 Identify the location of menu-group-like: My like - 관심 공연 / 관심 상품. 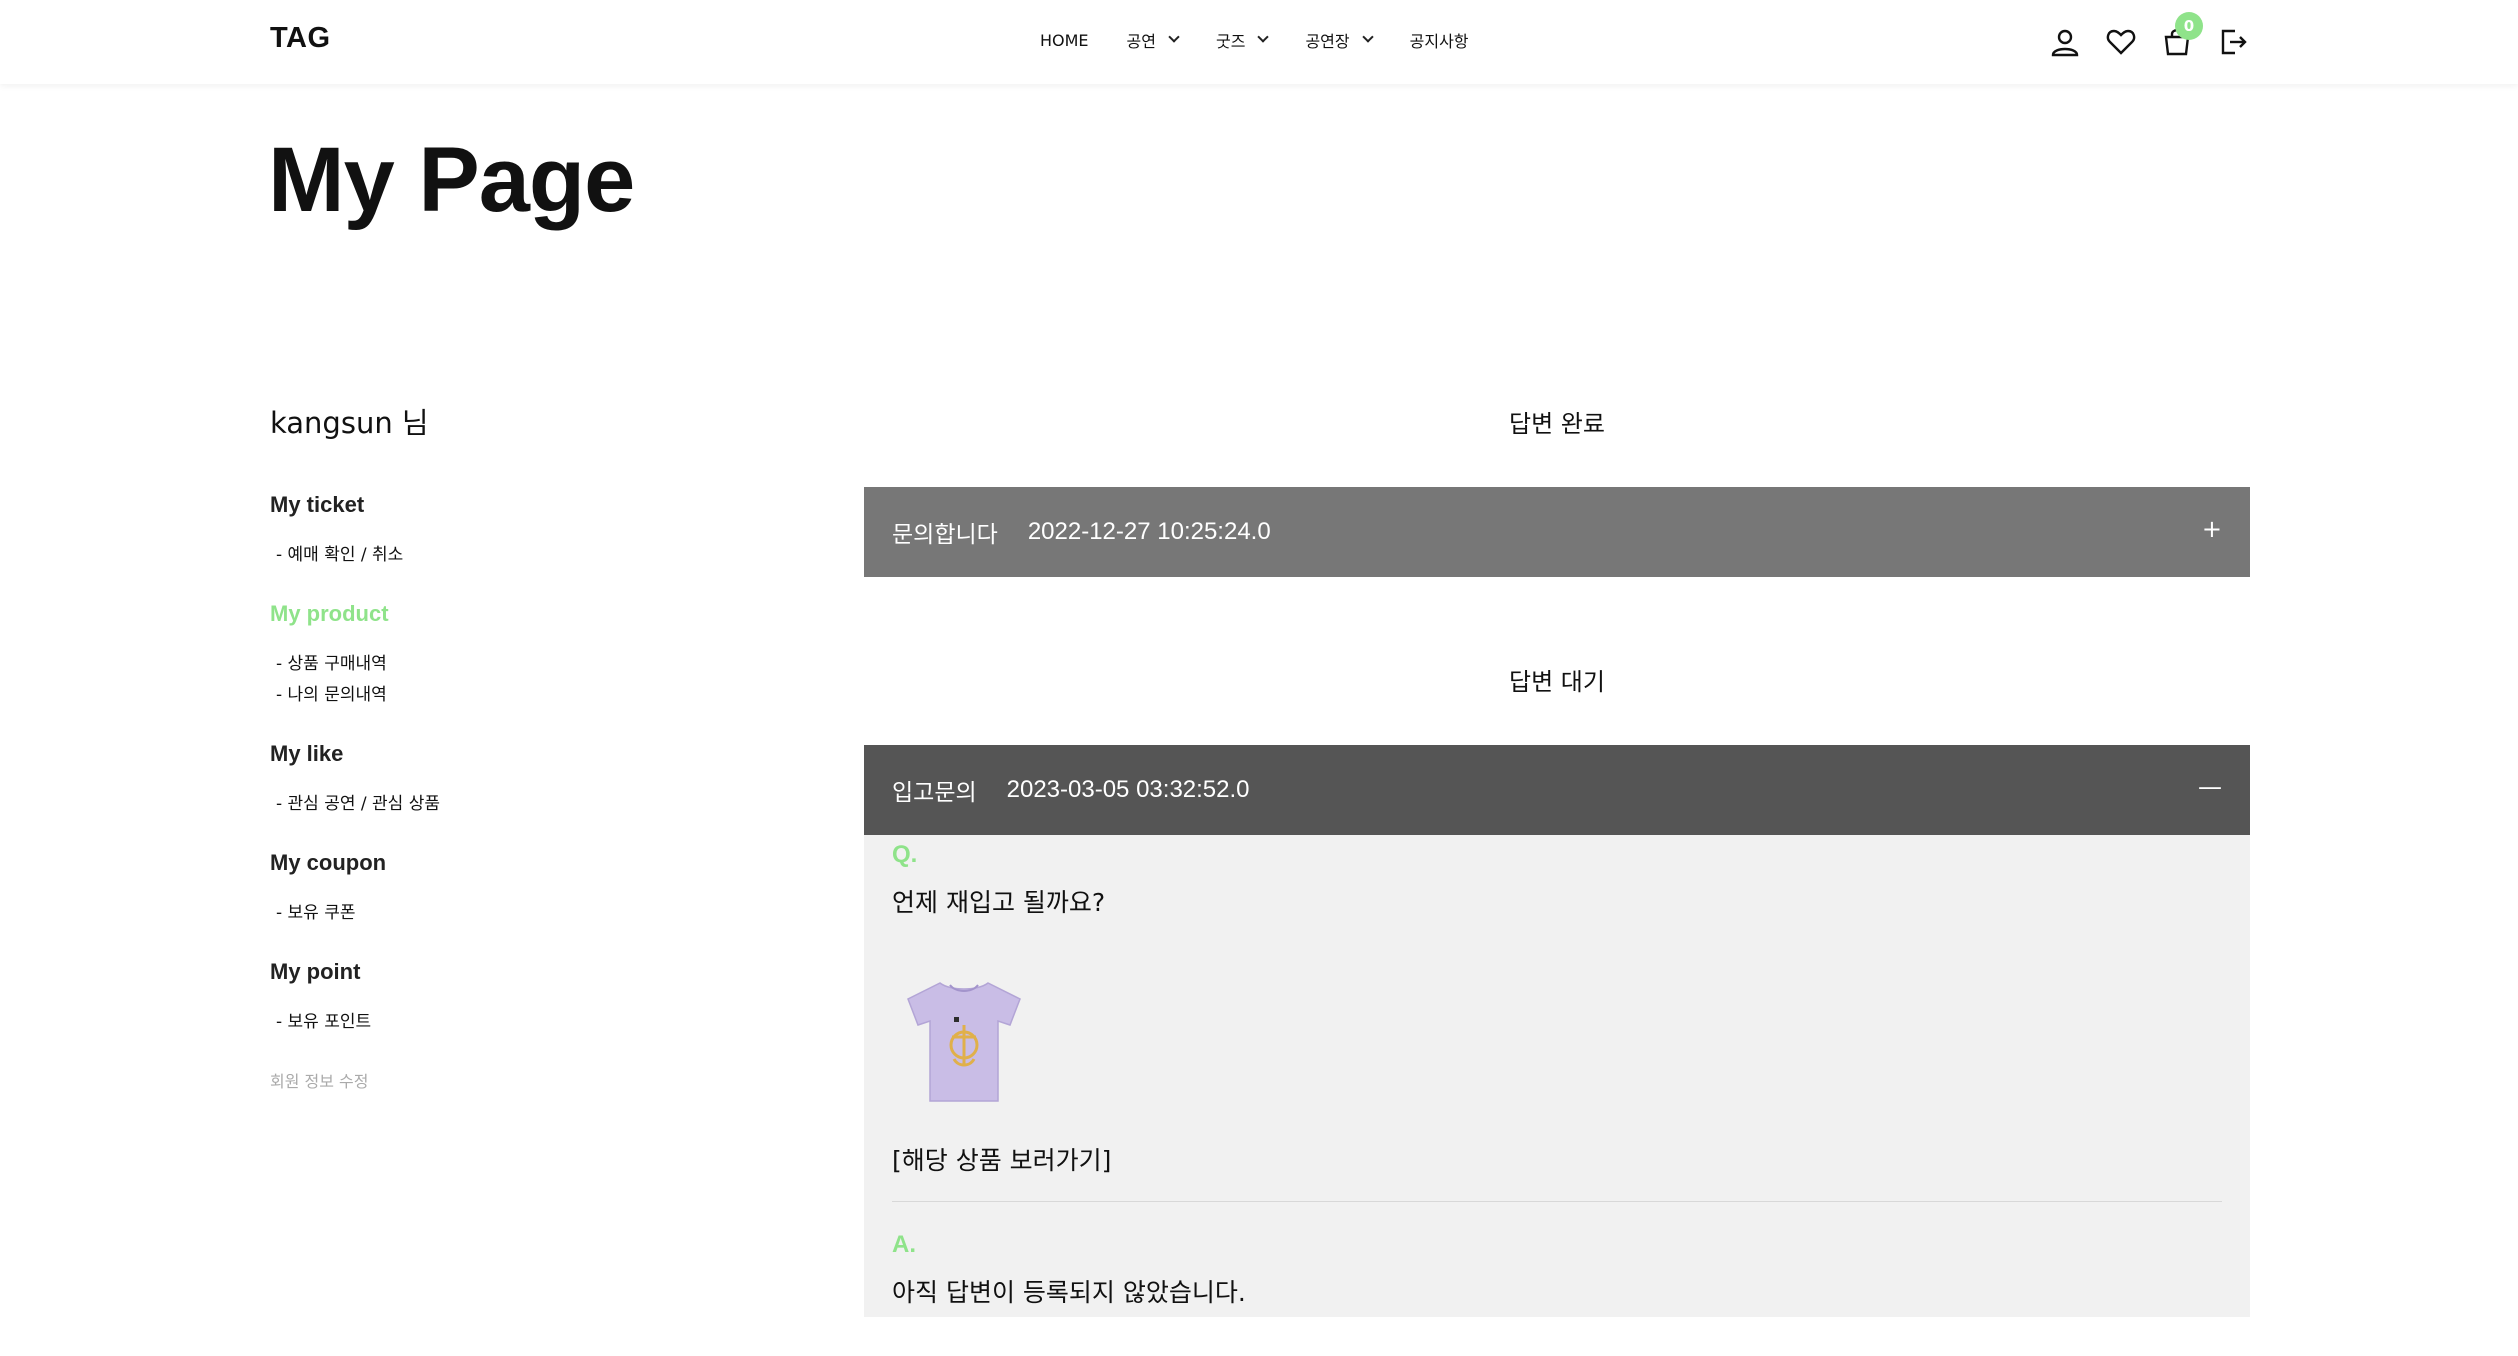
(460, 780).